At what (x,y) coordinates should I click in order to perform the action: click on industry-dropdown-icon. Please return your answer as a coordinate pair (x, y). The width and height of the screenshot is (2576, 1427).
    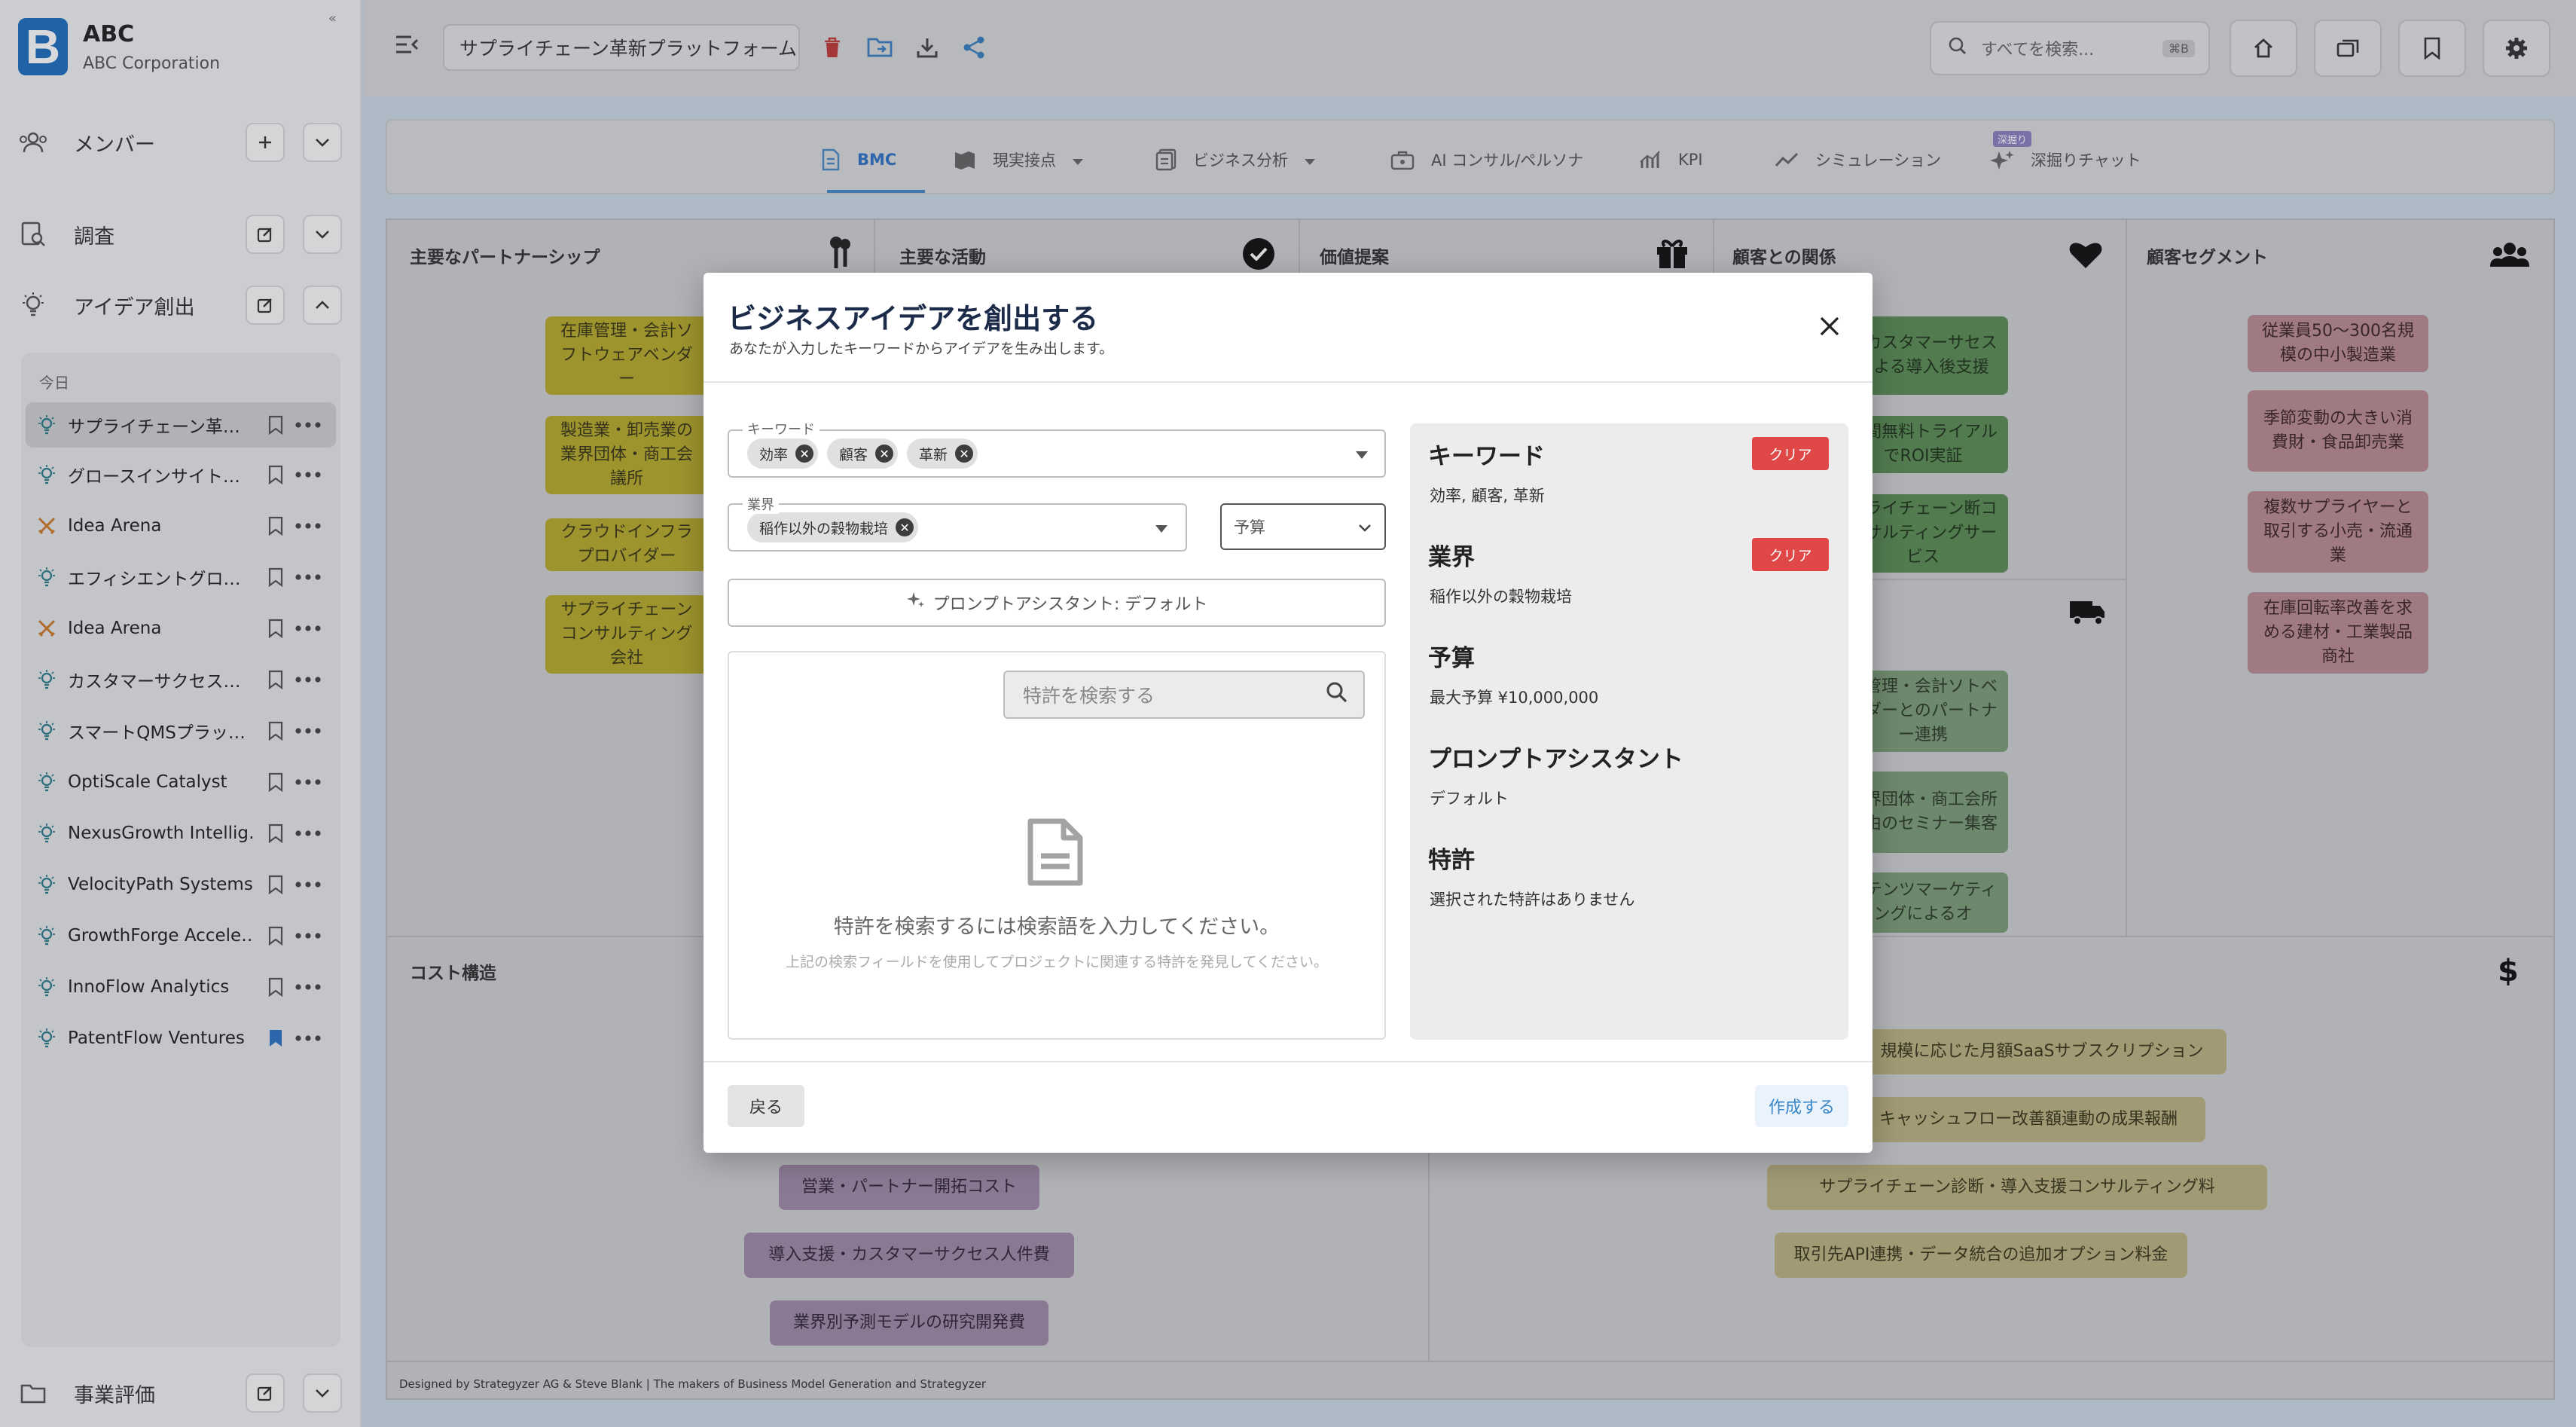
    Looking at the image, I should click on (1161, 528).